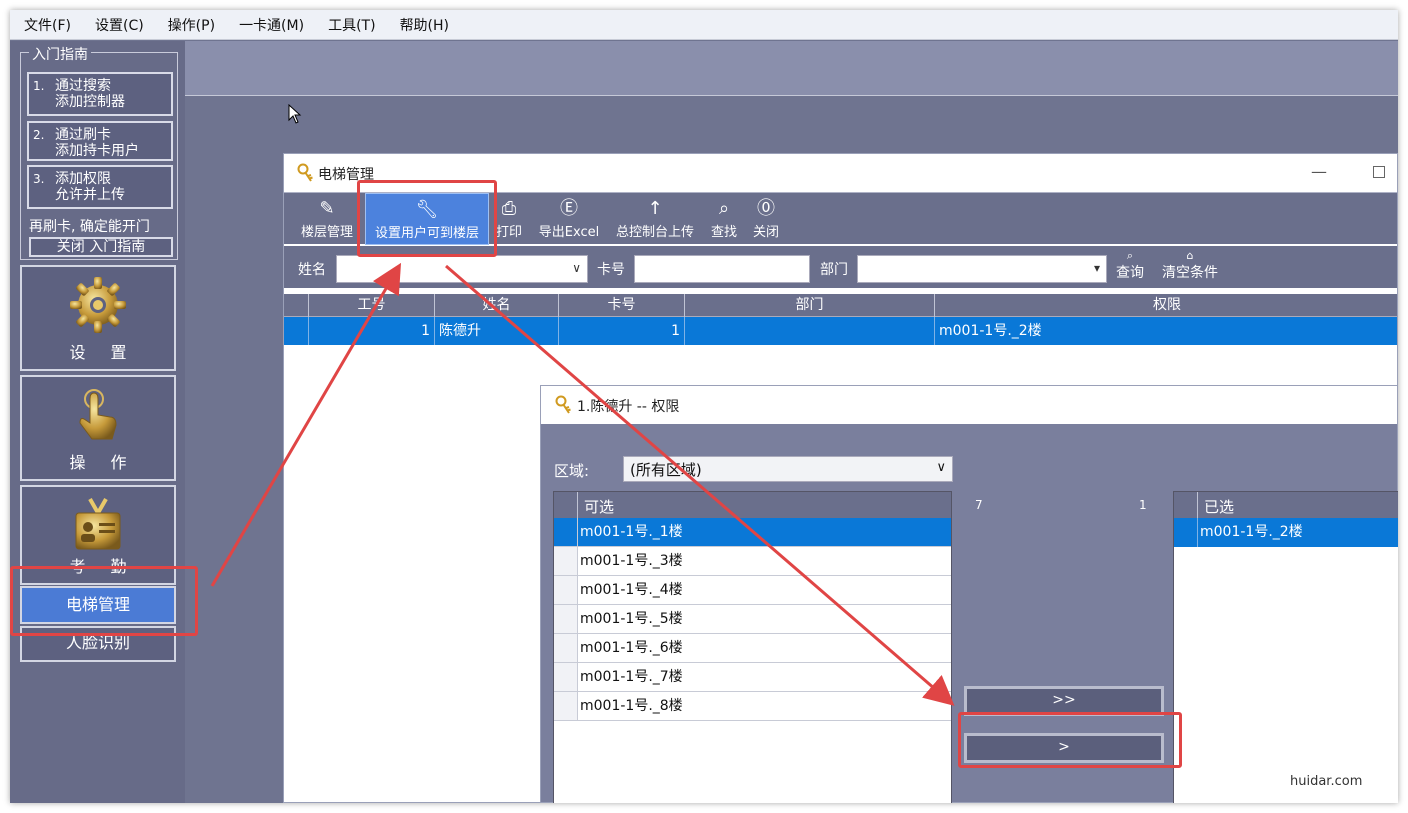  I want to click on menubar: 文件(F) 设置(C) 操作(P) 一卡通(M) 工具(T) 帮助(H), so click(704, 25).